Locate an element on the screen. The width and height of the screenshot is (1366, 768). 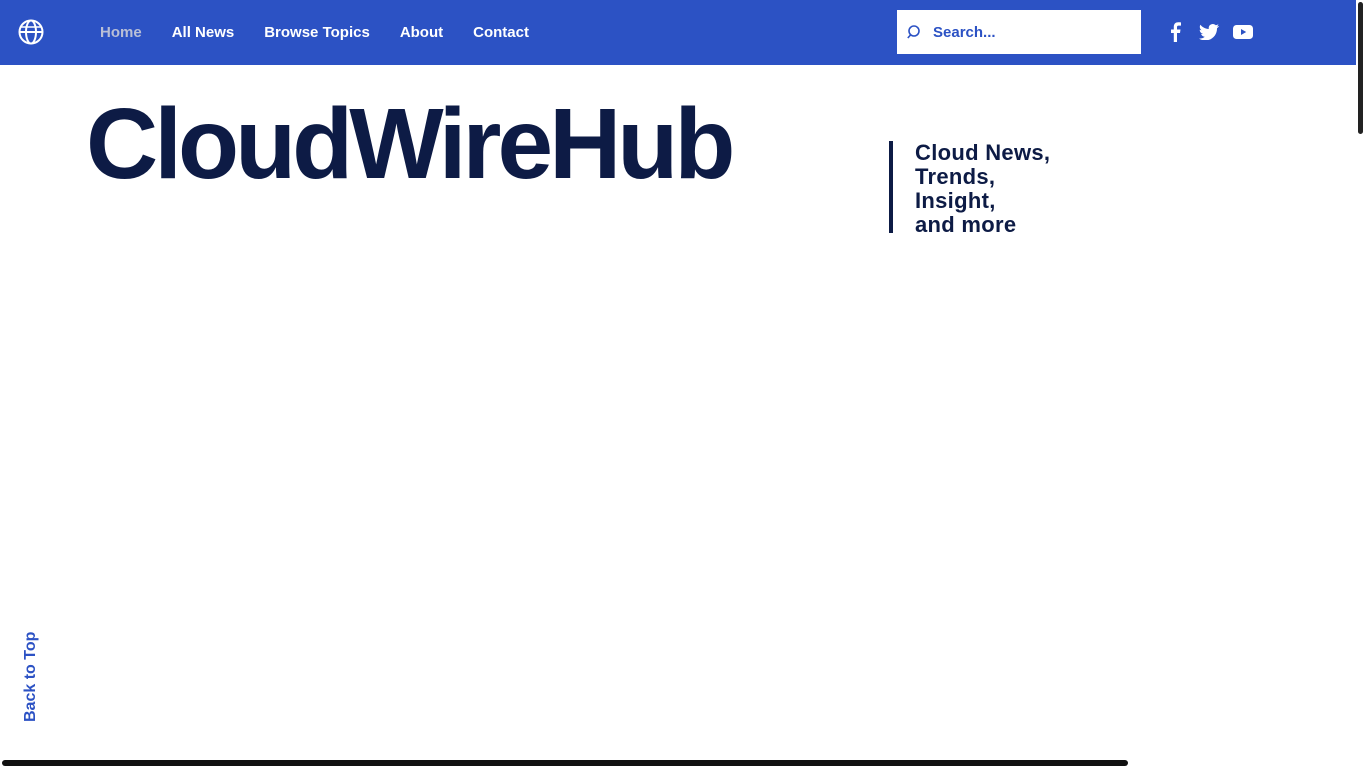
vertical-scrollbar-thumb is located at coordinates (1360, 68).